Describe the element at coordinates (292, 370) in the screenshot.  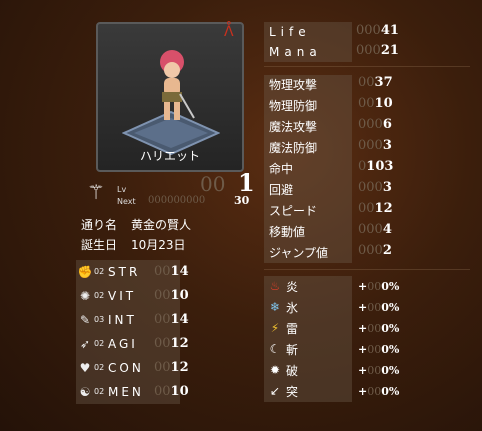
I see `element-label: 破` at that location.